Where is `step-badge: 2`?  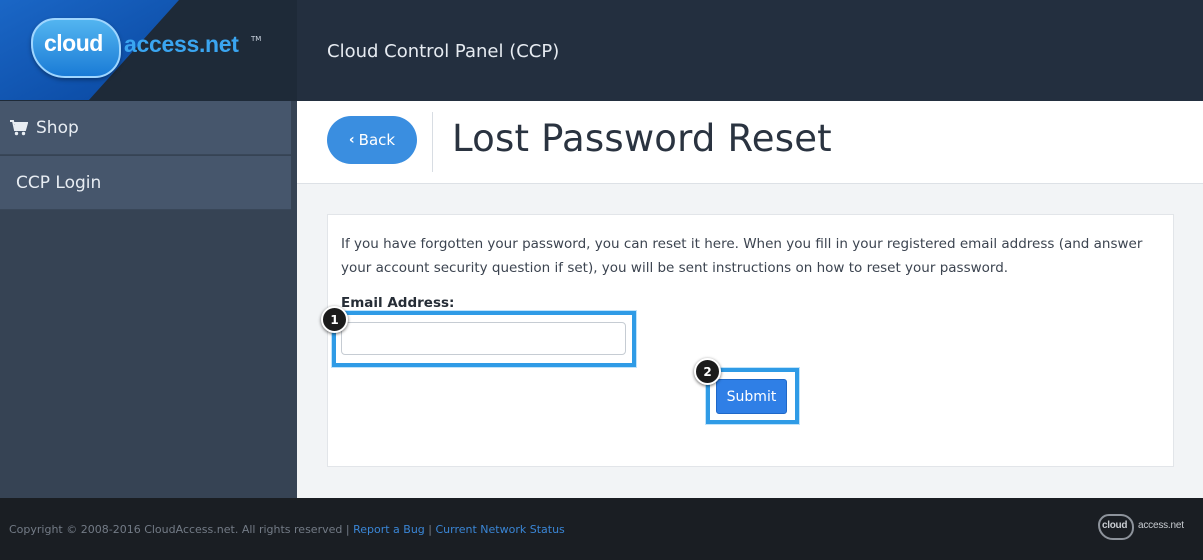
step-badge: 2 is located at coordinates (707, 371).